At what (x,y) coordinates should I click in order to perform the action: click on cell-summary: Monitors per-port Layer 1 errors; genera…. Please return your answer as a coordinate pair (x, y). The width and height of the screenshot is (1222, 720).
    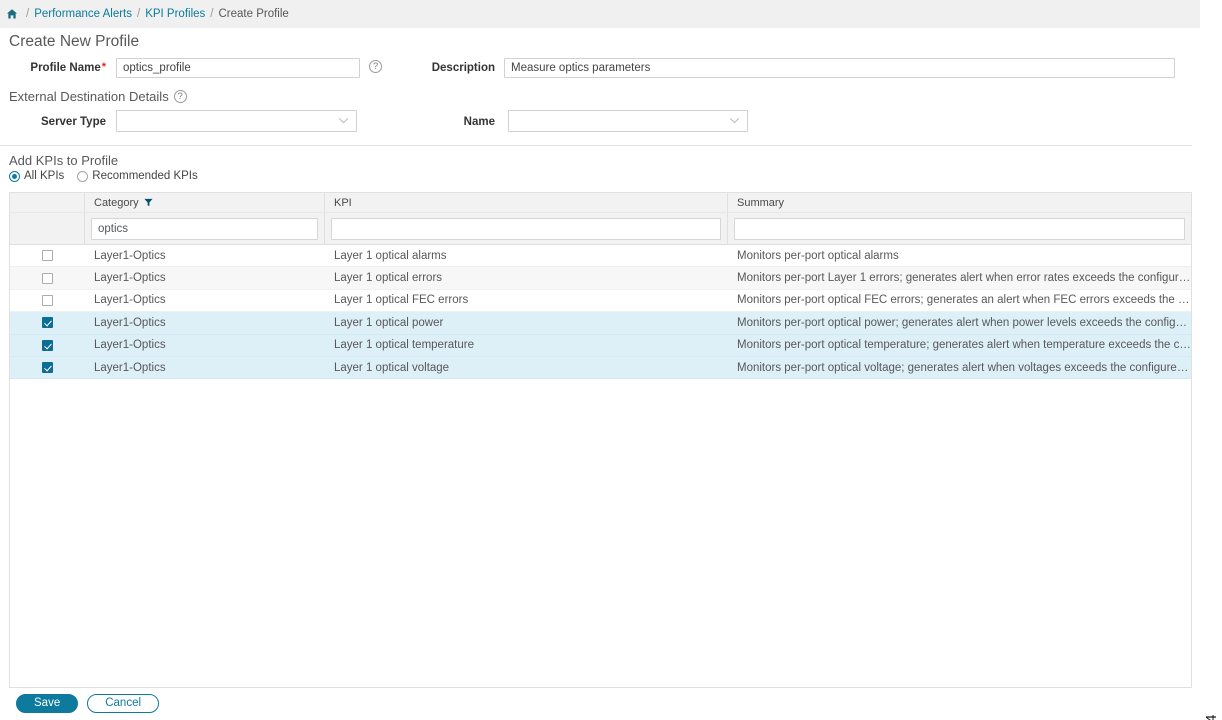
    Looking at the image, I should click on (964, 278).